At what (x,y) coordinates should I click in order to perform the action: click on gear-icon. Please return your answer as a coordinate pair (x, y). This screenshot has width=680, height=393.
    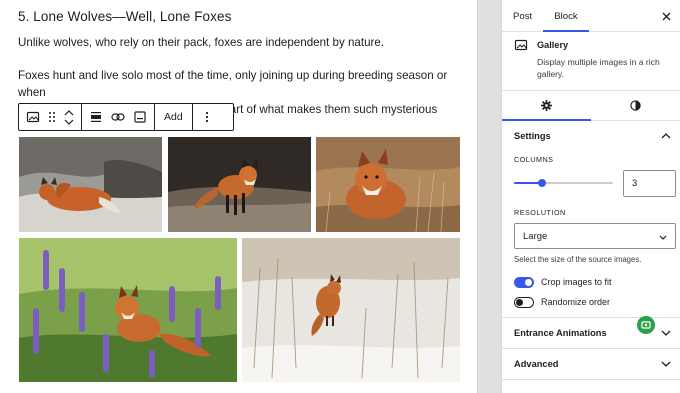
    Looking at the image, I should click on (546, 105).